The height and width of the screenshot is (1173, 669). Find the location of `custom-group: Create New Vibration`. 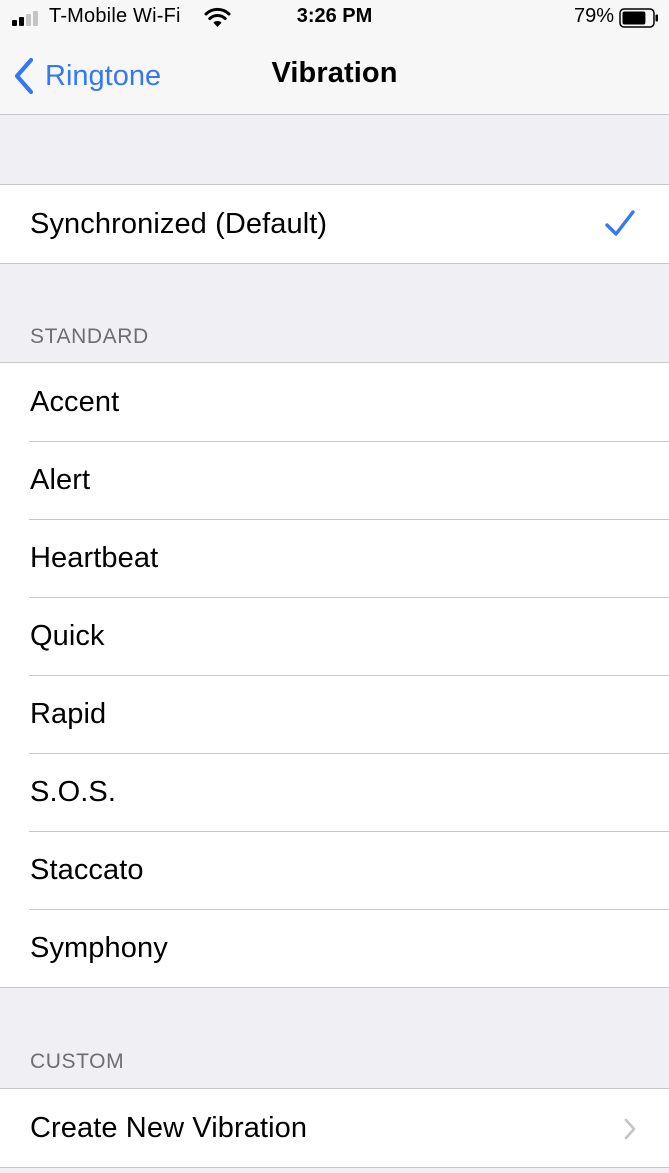

custom-group: Create New Vibration is located at coordinates (334, 1128).